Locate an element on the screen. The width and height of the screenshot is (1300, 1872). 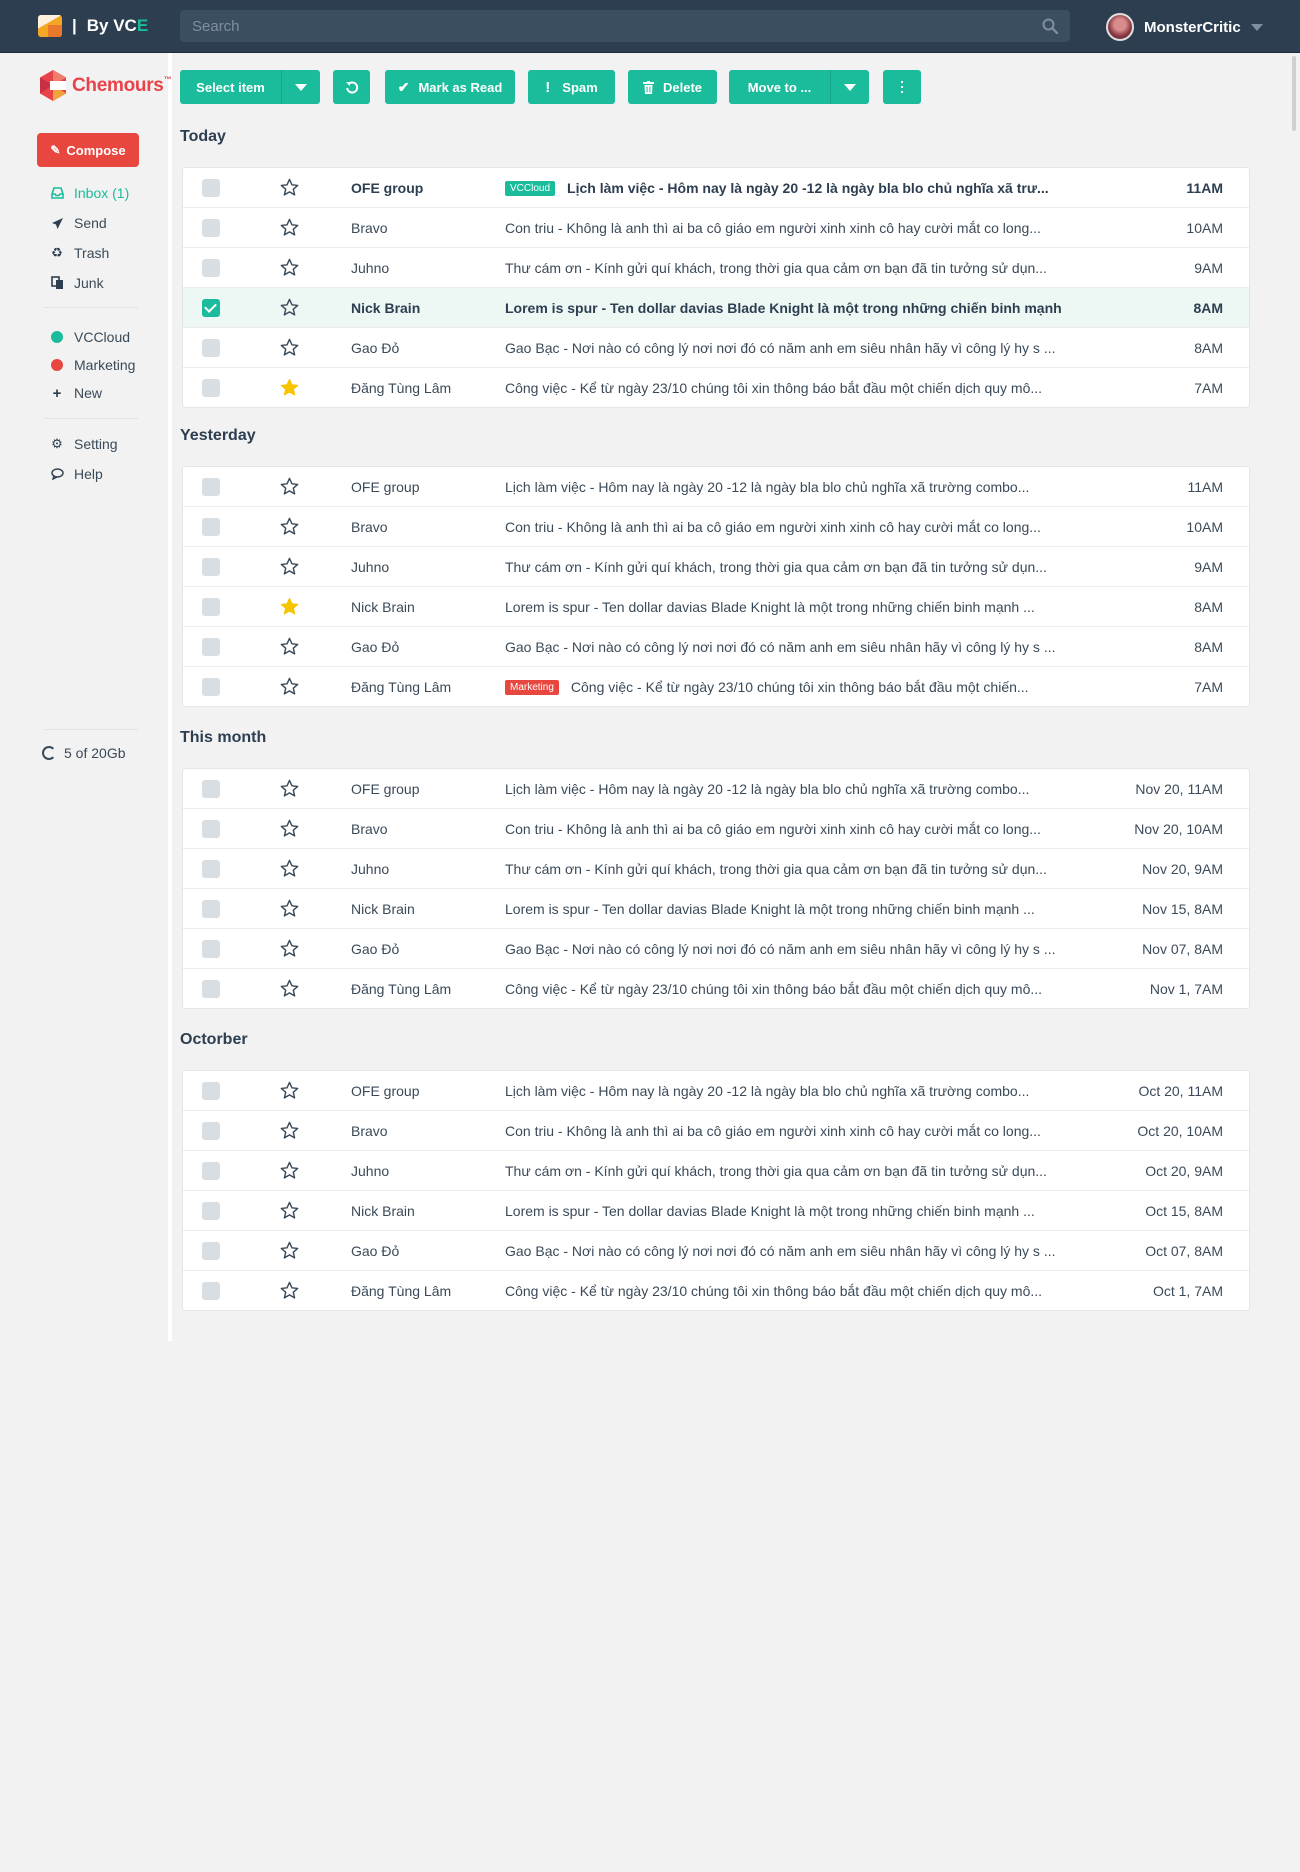
move-to-caret is located at coordinates (850, 87).